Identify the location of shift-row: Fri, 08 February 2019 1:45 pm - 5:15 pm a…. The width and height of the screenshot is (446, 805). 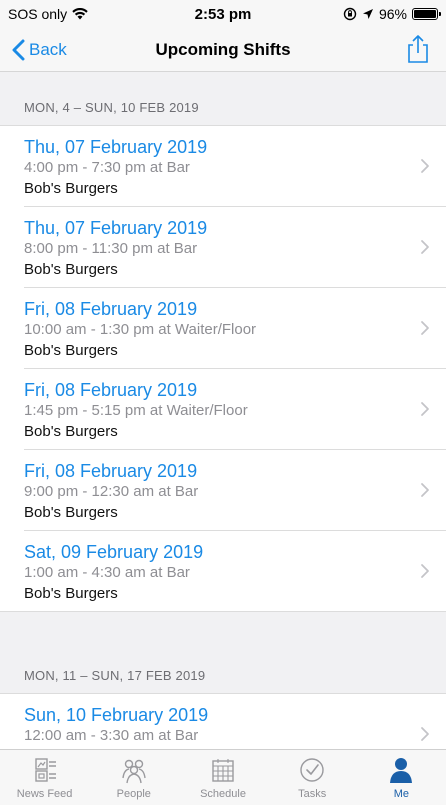
(223, 409).